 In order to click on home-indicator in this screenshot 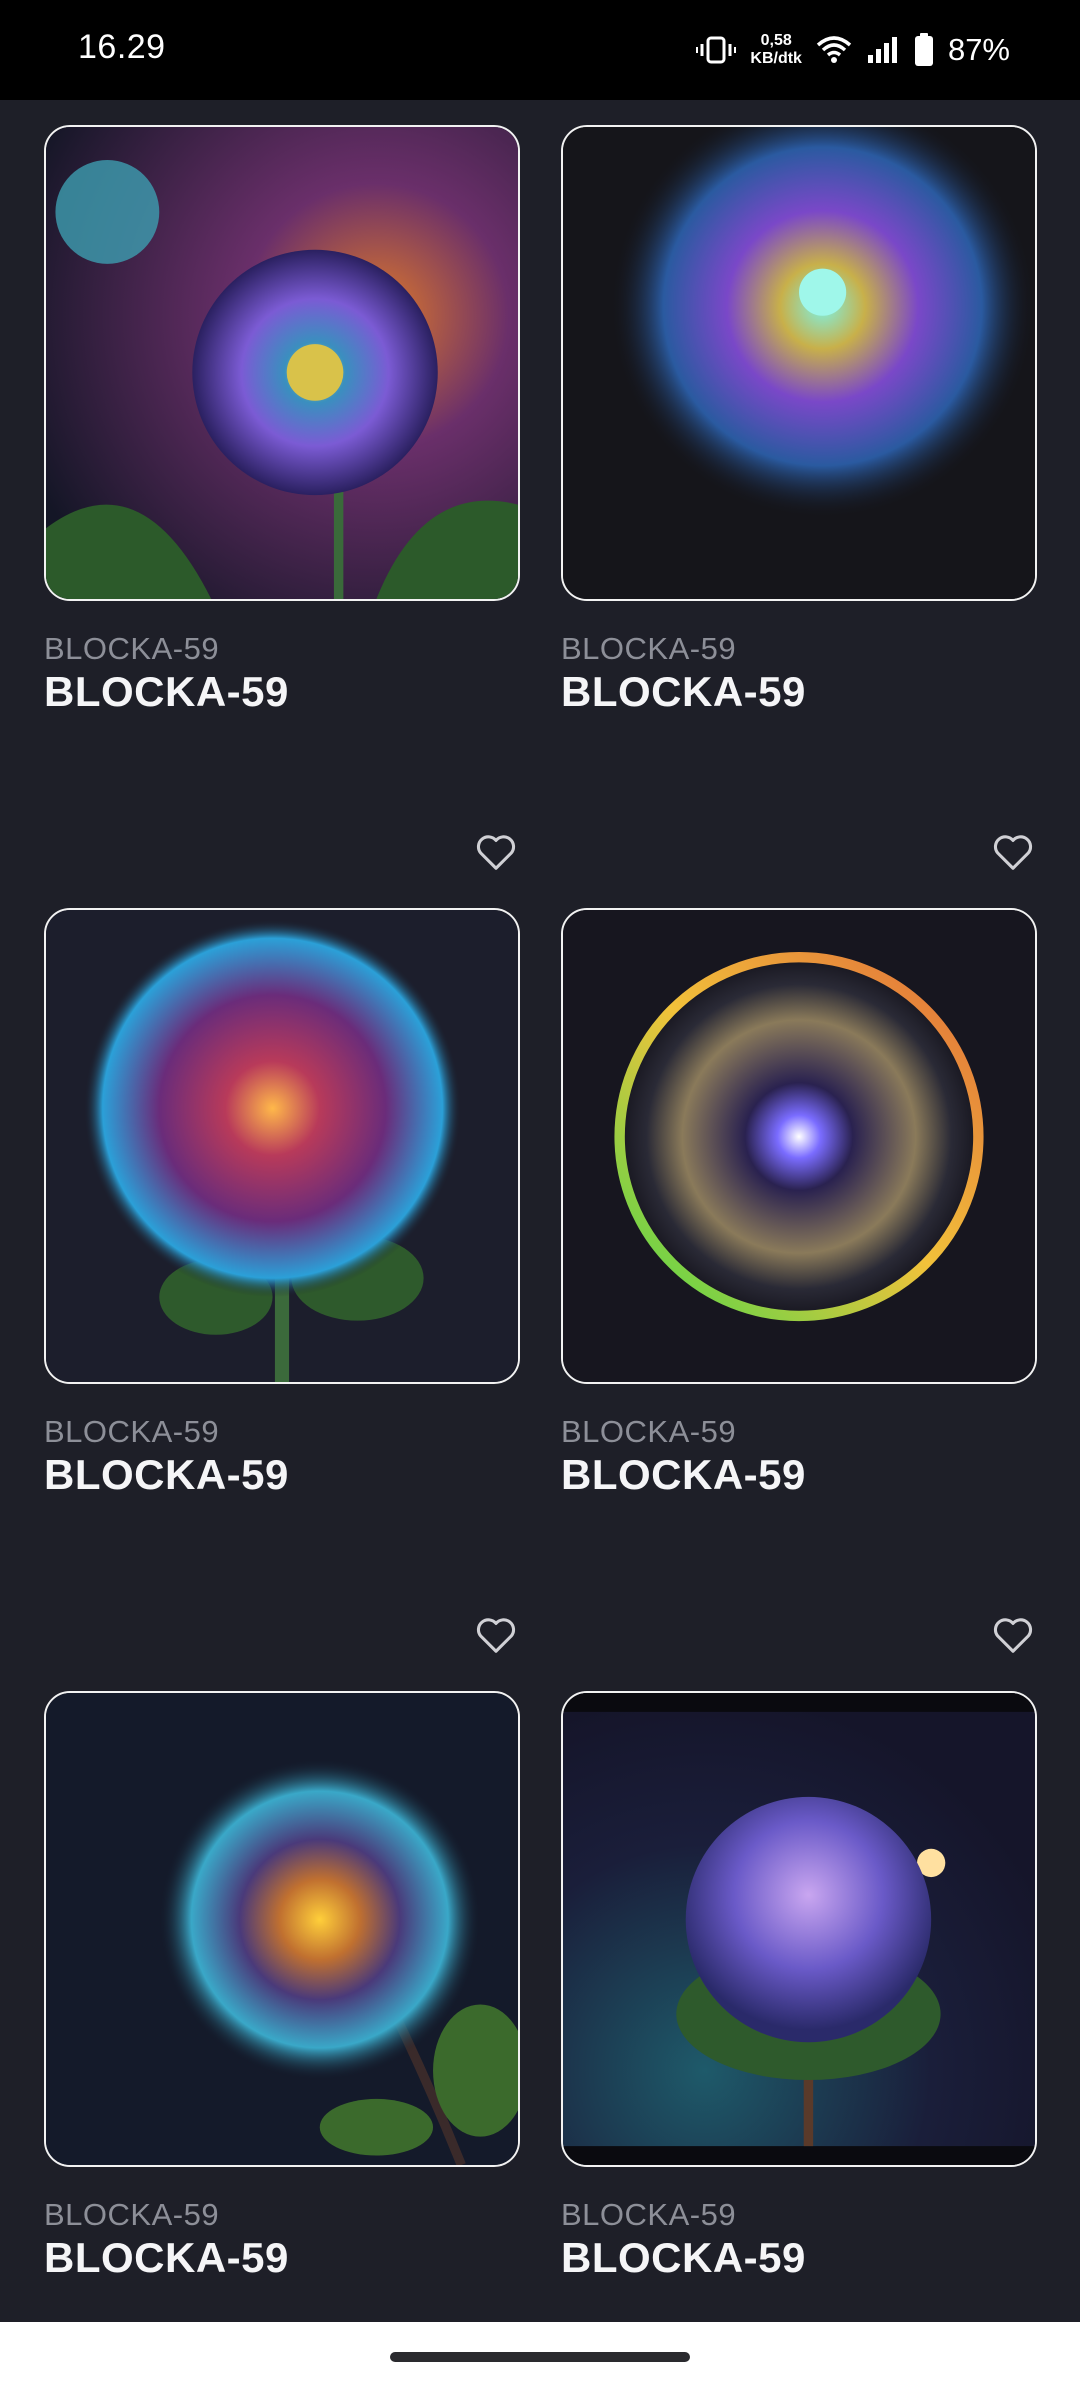, I will do `click(540, 2357)`.